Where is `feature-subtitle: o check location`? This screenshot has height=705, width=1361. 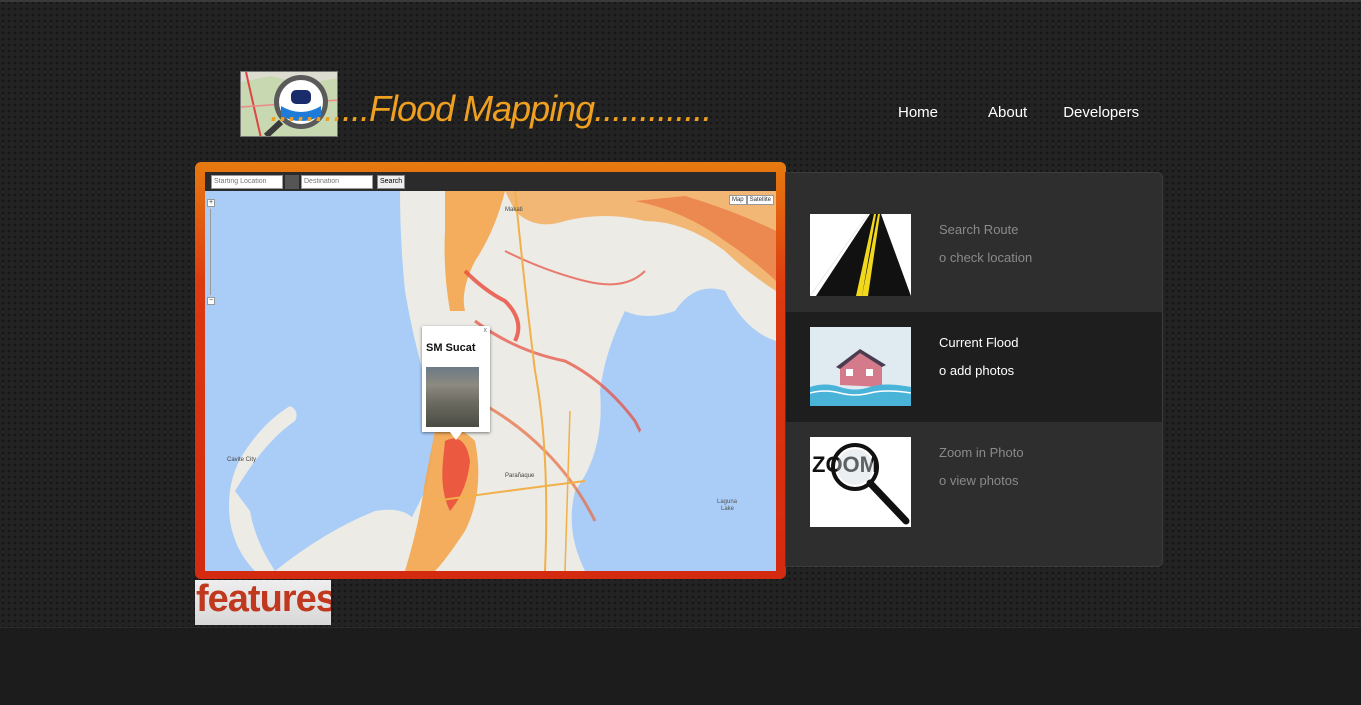 feature-subtitle: o check location is located at coordinates (986, 257).